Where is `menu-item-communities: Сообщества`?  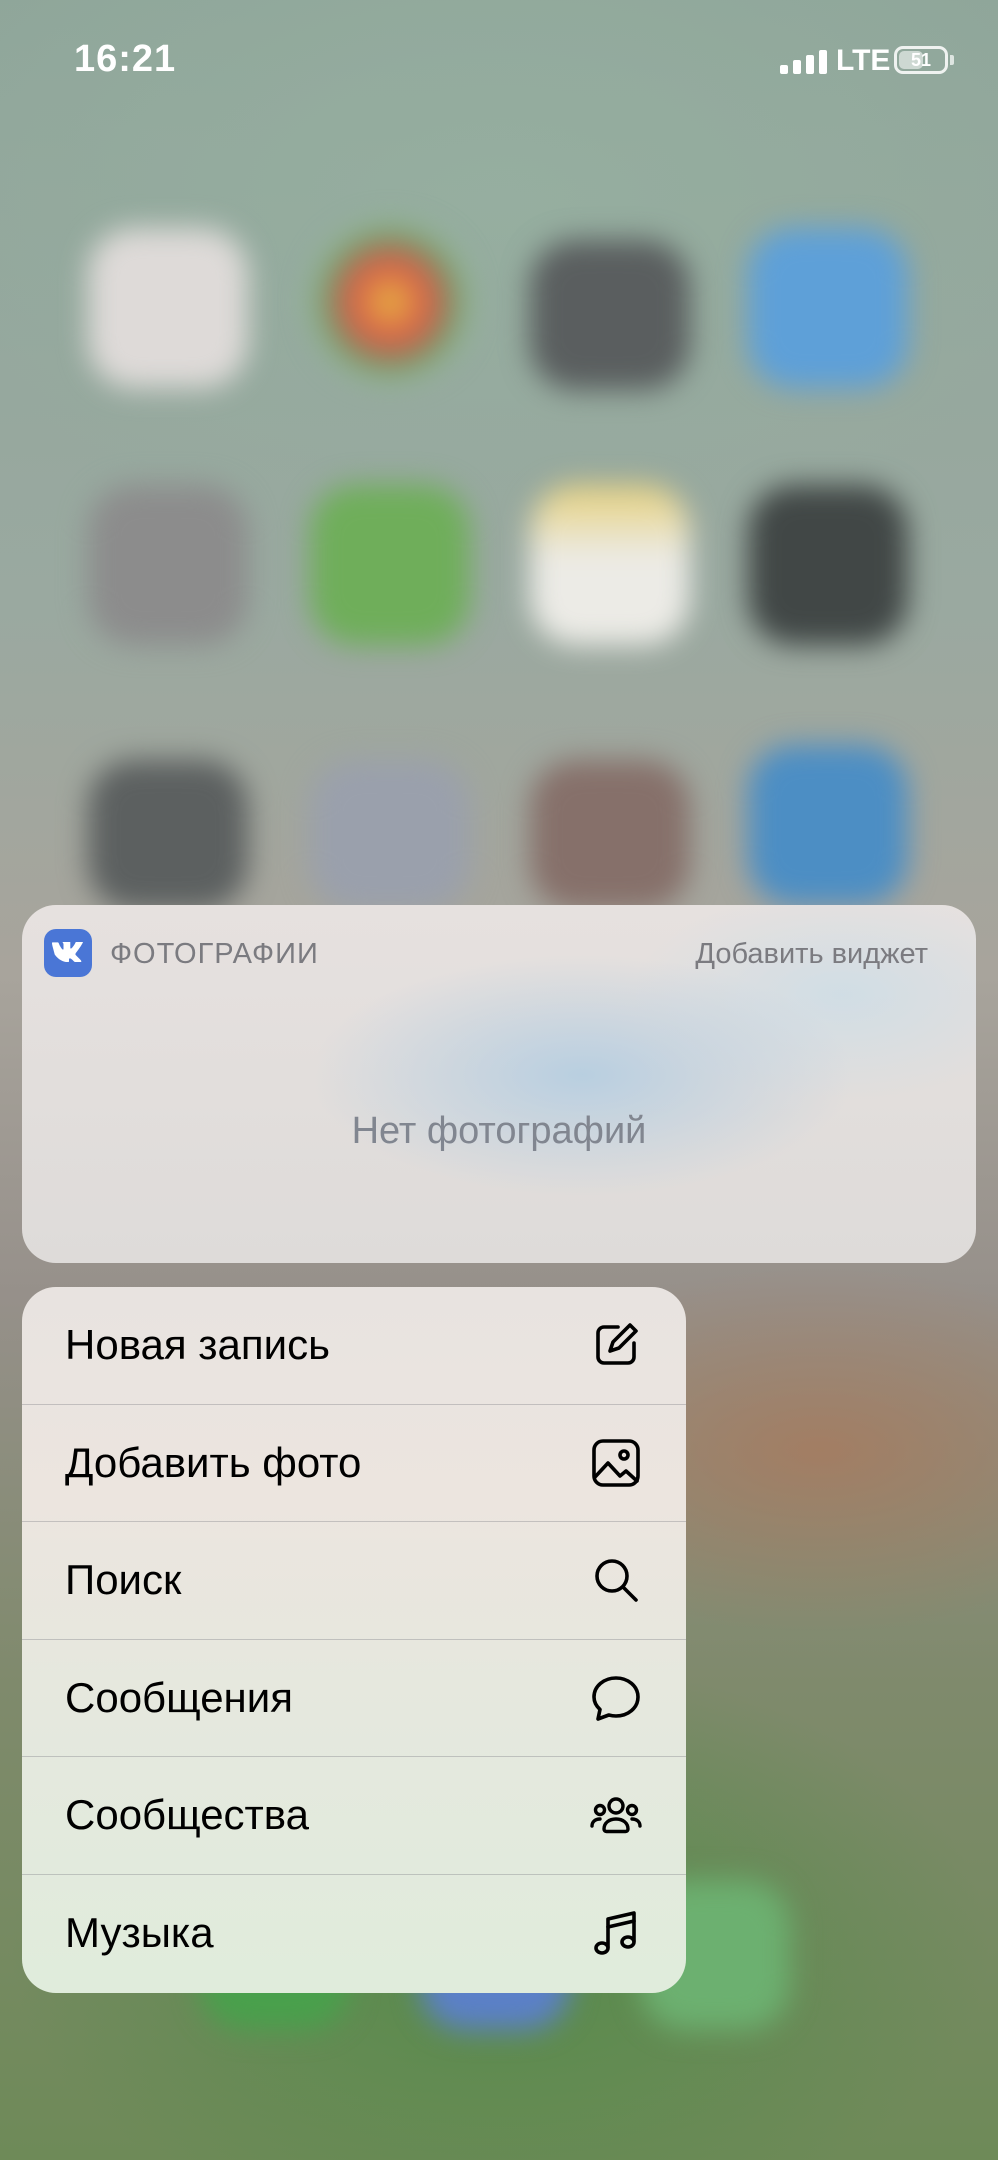
menu-item-communities: Сообщества is located at coordinates (354, 1816).